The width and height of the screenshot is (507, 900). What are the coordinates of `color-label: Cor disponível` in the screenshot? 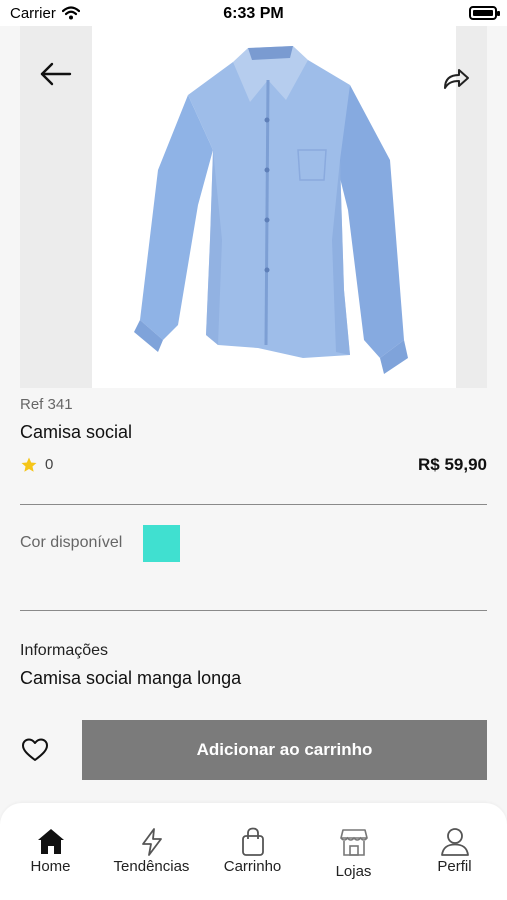 It's located at (71, 542).